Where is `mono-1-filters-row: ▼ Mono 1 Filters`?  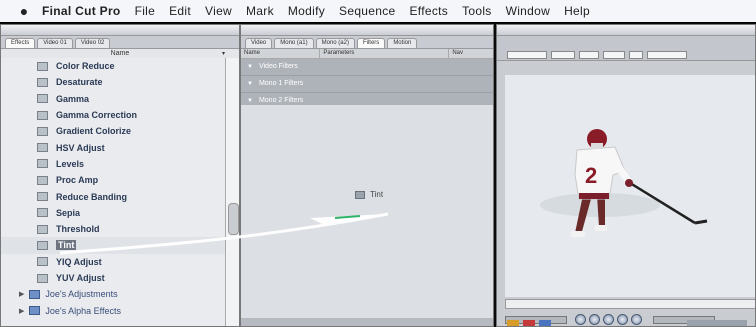
mono-1-filters-row: ▼ Mono 1 Filters is located at coordinates (367, 84).